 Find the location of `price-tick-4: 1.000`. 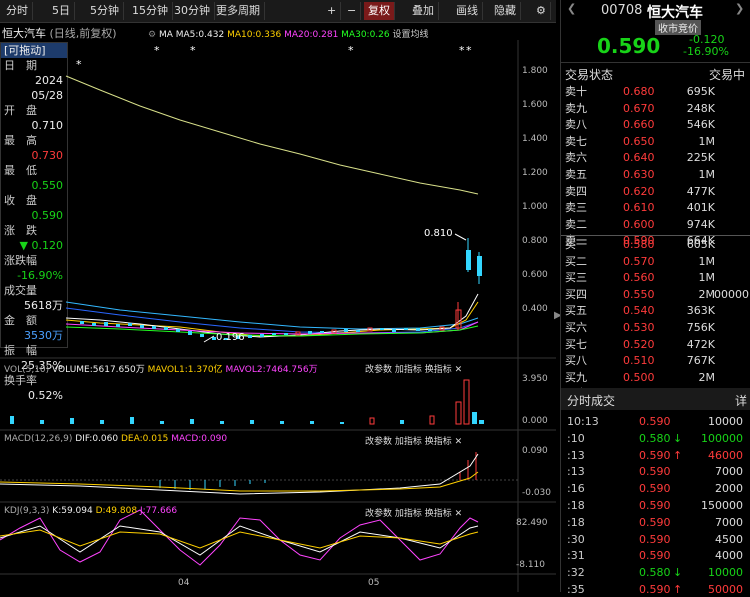

price-tick-4: 1.000 is located at coordinates (535, 207).